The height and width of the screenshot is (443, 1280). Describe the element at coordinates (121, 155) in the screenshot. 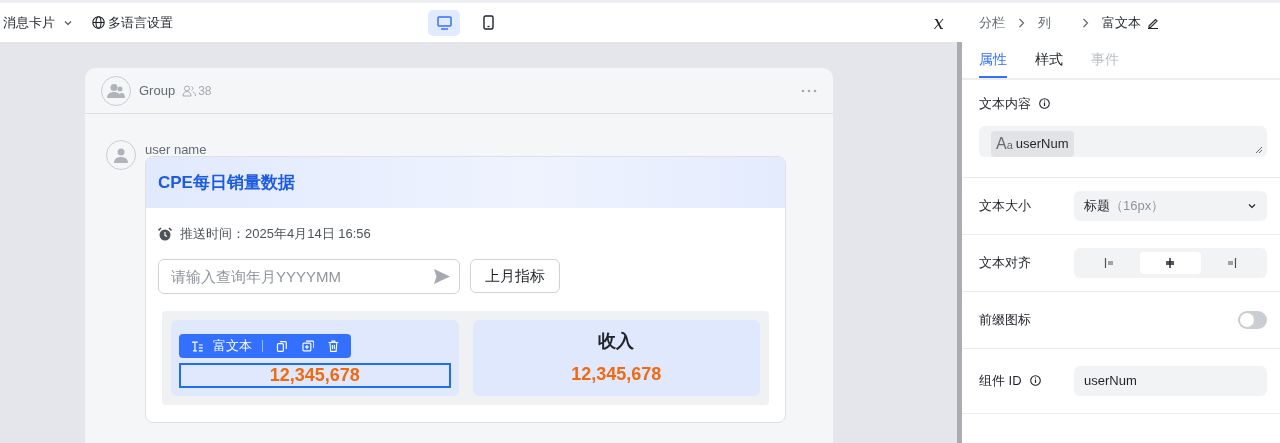

I see `user-avatar` at that location.